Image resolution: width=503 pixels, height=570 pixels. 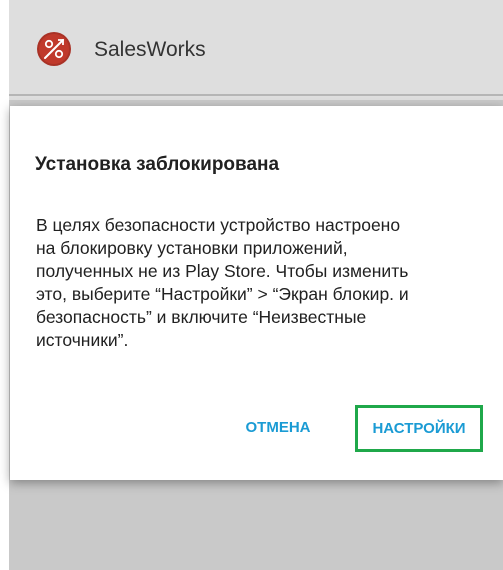 I want to click on header-divider, so click(x=256, y=95).